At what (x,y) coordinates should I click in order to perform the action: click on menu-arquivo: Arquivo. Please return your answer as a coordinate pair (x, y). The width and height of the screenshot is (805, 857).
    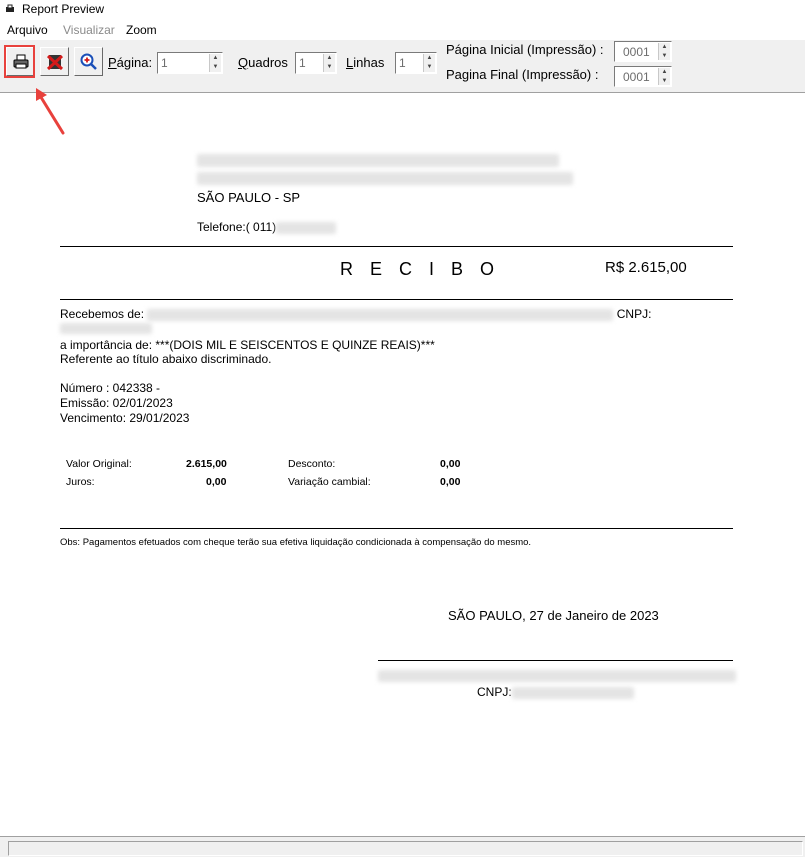
    Looking at the image, I should click on (27, 30).